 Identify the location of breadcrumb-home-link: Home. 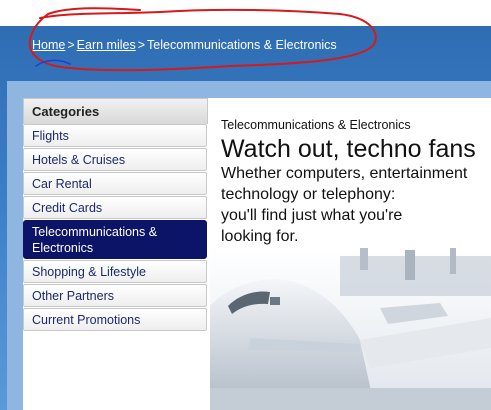
(48, 45).